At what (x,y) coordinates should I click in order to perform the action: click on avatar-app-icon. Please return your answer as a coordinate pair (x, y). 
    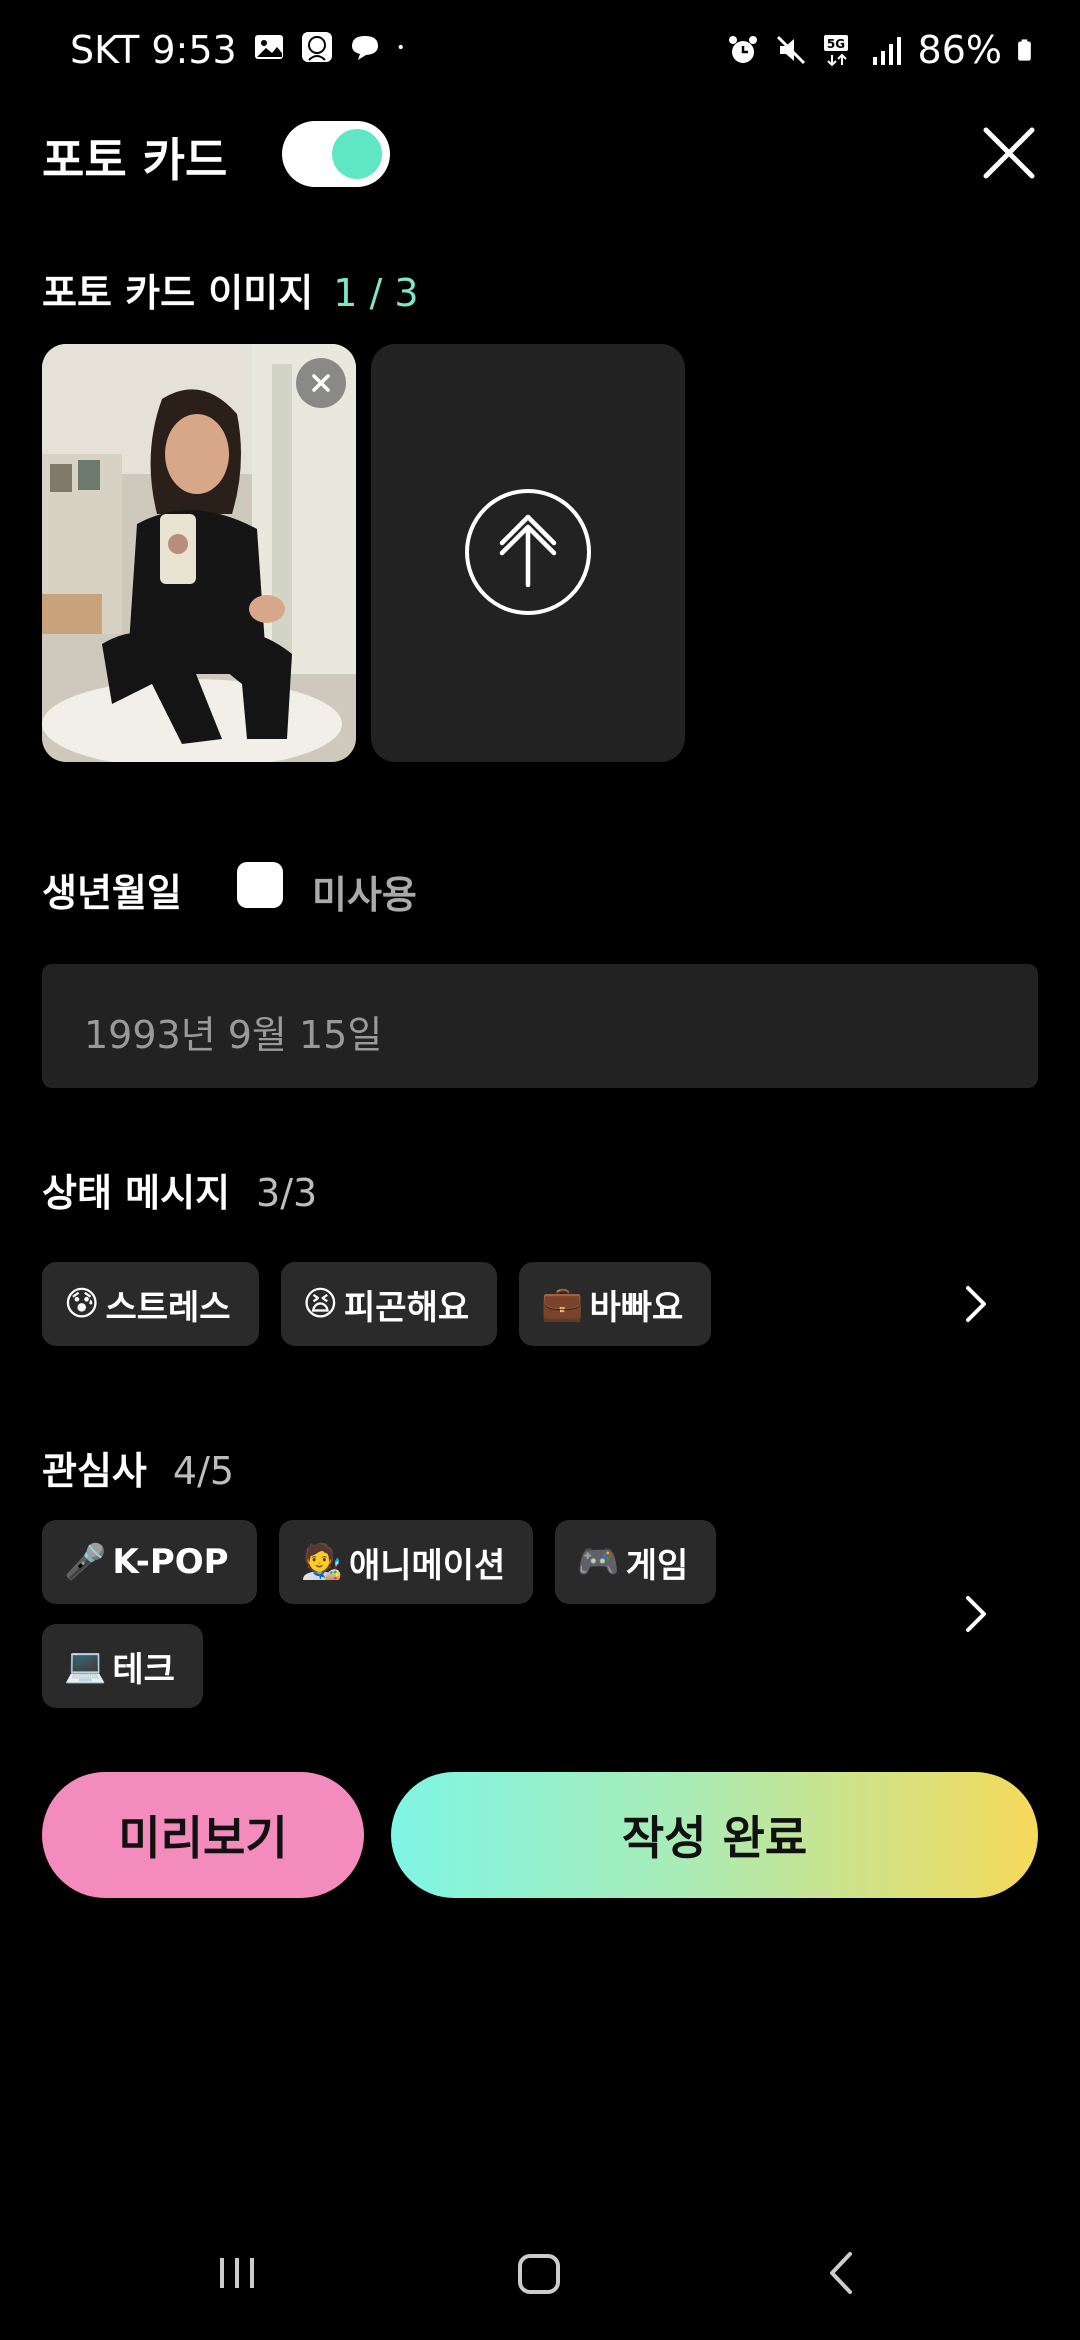
    Looking at the image, I should click on (317, 47).